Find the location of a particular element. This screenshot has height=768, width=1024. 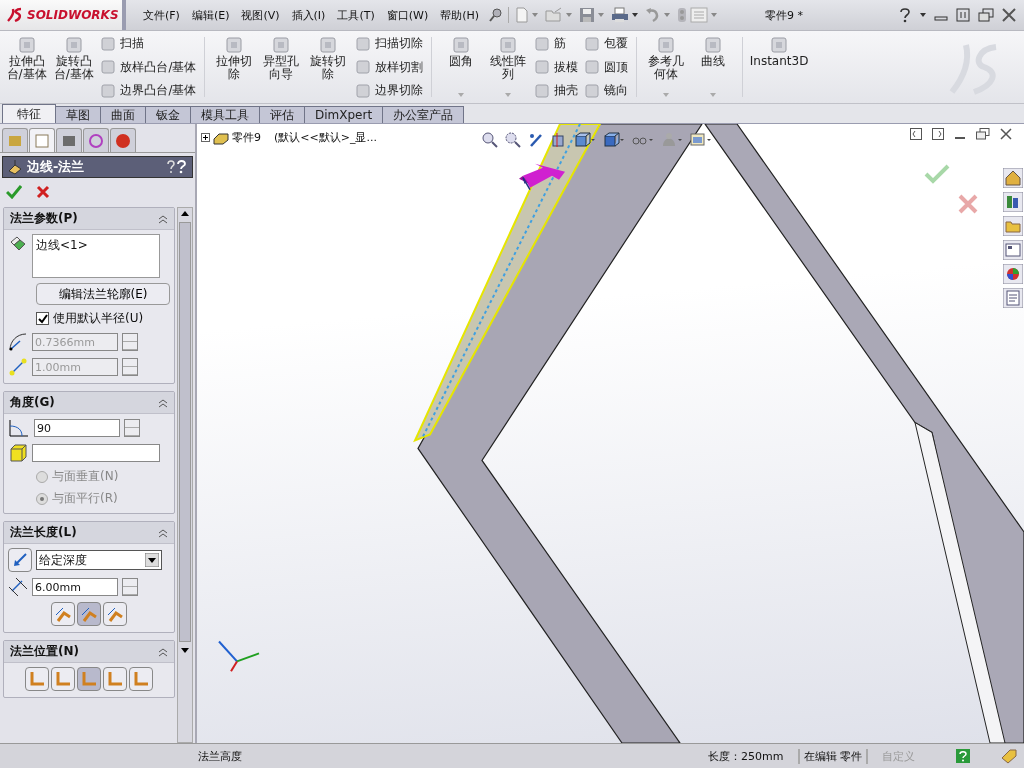

configurations-tab is located at coordinates (69, 140).